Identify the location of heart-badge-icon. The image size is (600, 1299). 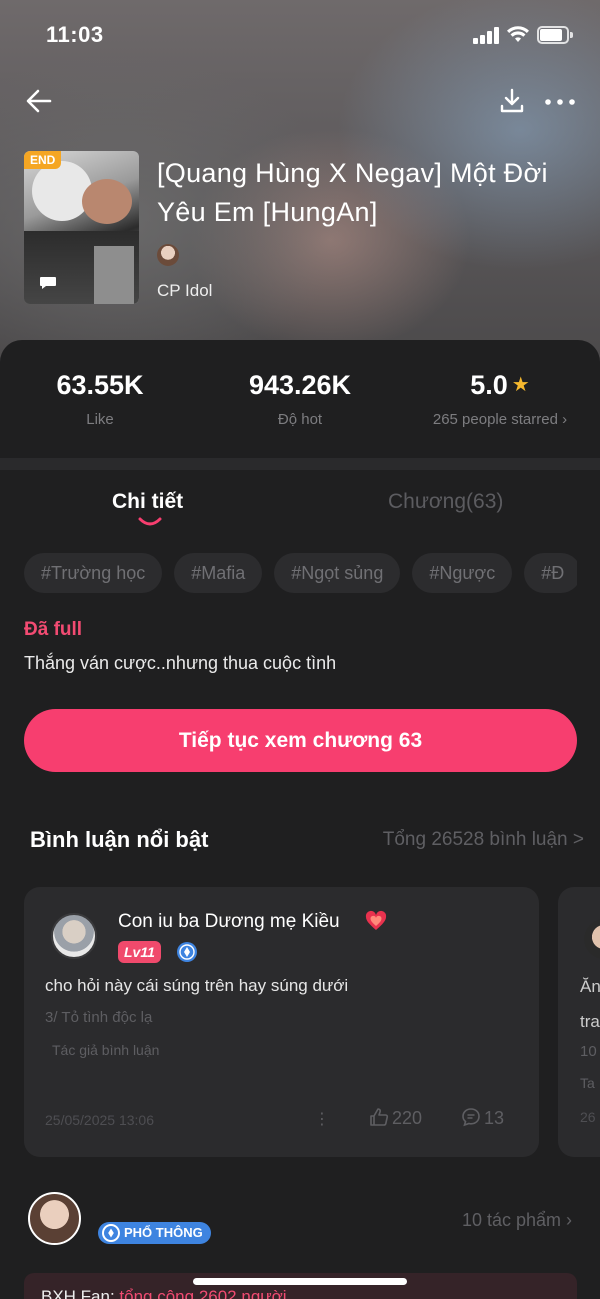
(376, 920).